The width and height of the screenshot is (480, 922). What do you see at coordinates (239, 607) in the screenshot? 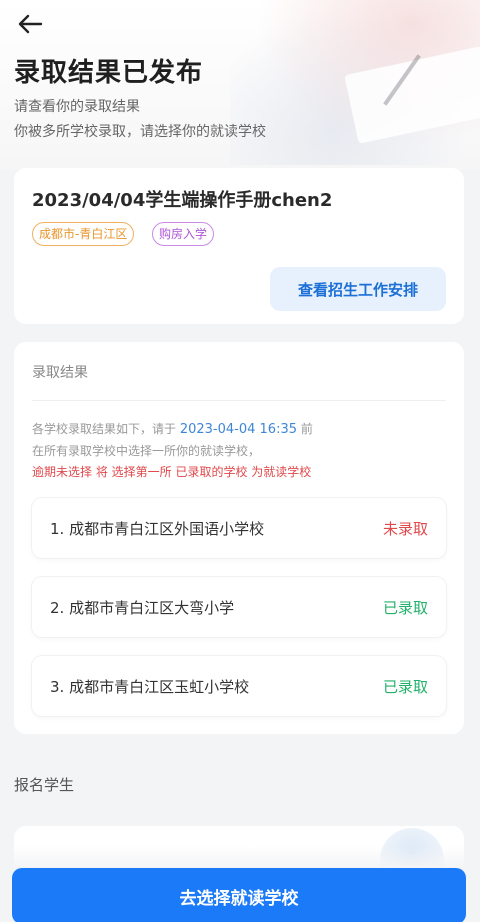
I see `school-item: 2. 成都市青白江区大弯小学 已录取` at bounding box center [239, 607].